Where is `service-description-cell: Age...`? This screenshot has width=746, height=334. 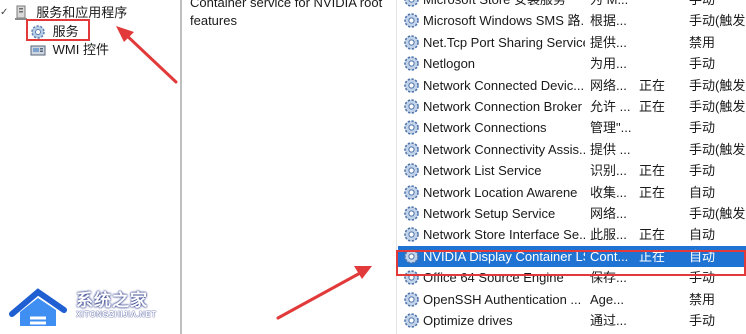 service-description-cell: Age... is located at coordinates (607, 299).